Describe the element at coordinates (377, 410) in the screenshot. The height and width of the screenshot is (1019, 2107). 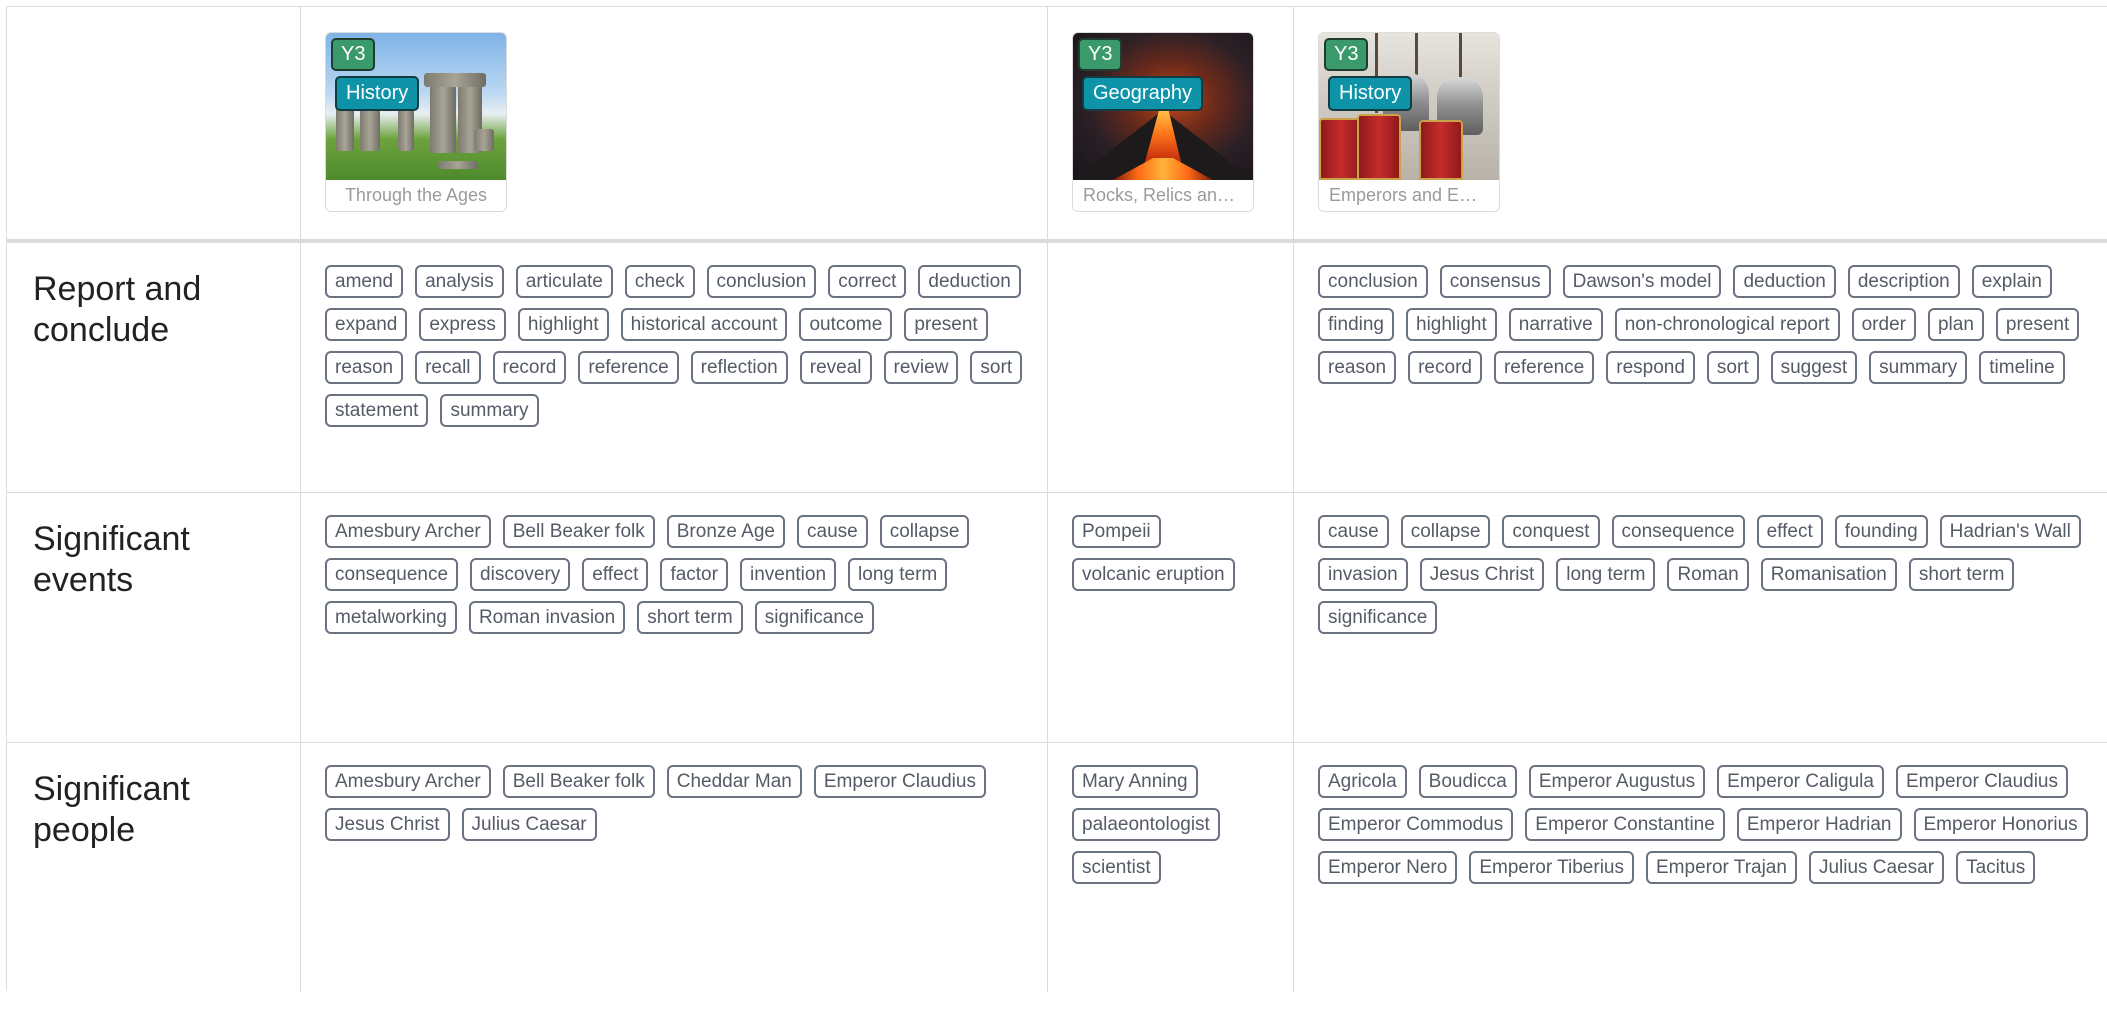
I see `vocab-tag: statement` at that location.